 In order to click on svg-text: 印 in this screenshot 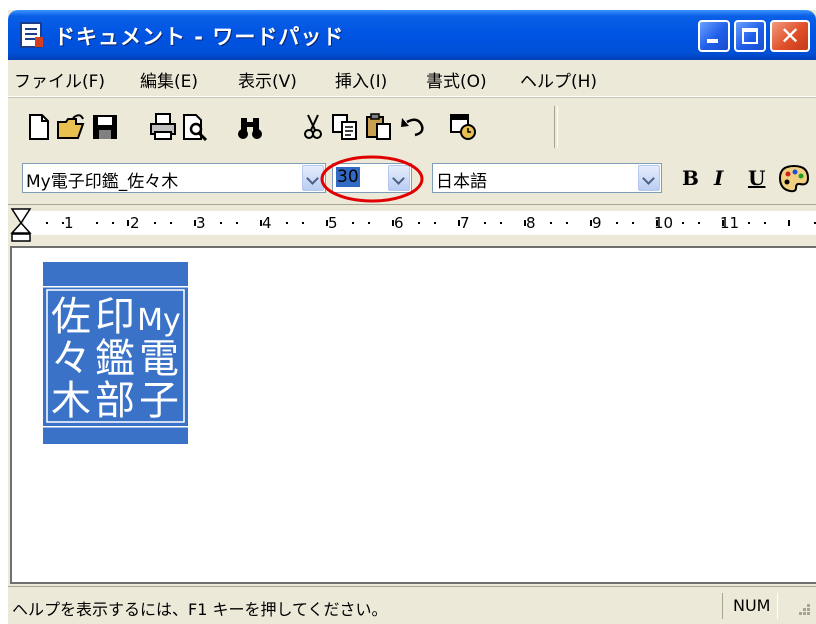, I will do `click(115, 317)`.